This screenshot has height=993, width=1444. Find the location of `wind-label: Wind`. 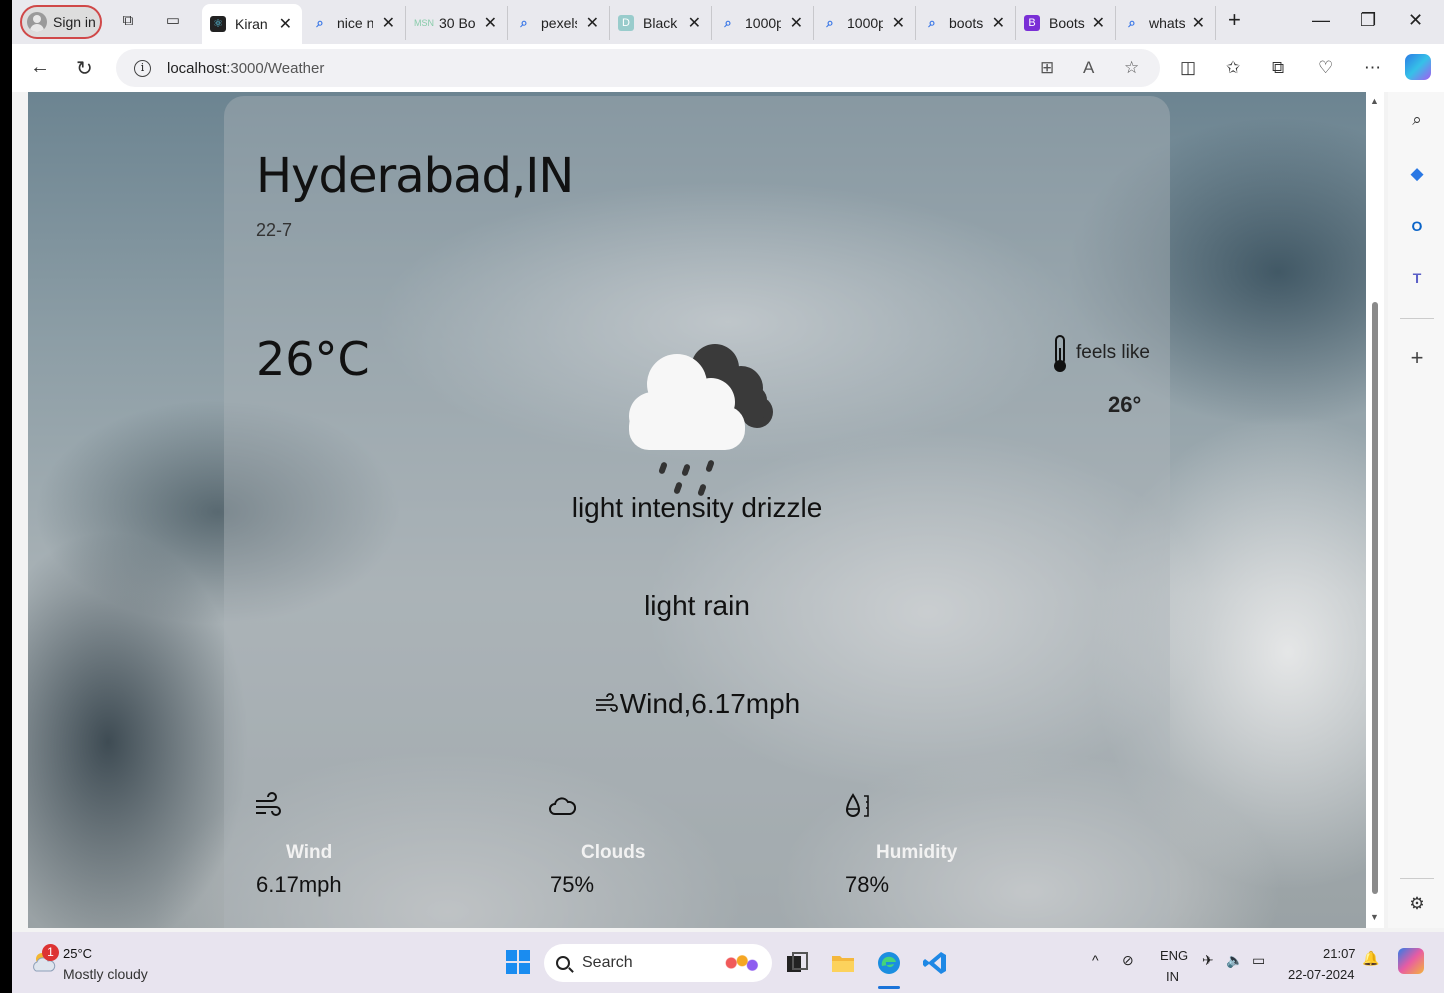

wind-label: Wind is located at coordinates (309, 852).